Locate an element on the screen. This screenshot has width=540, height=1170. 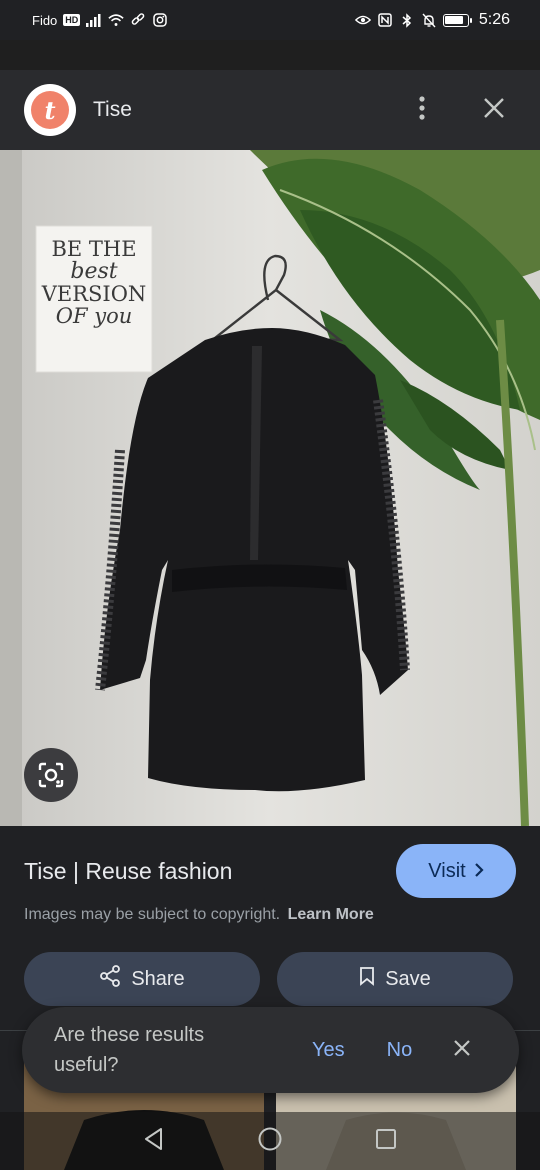
signal-icon is located at coordinates (94, 20).